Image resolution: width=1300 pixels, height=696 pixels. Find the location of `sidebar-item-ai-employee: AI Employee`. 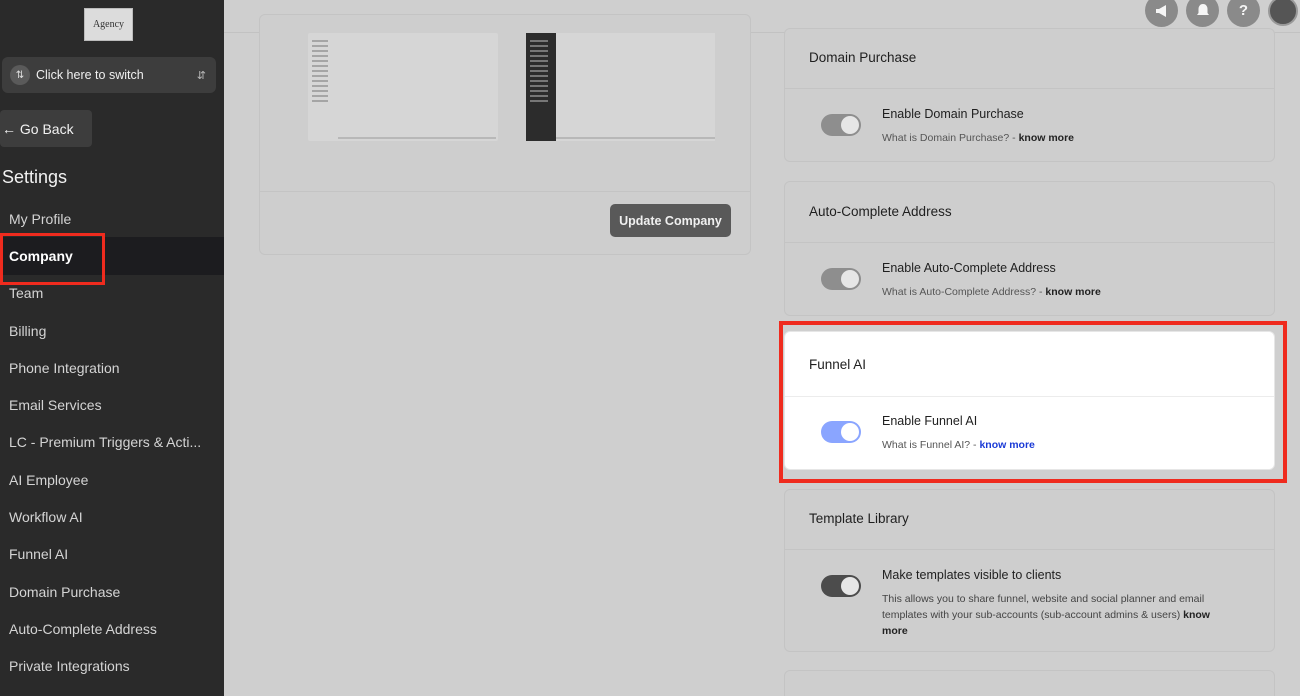

sidebar-item-ai-employee: AI Employee is located at coordinates (112, 479).